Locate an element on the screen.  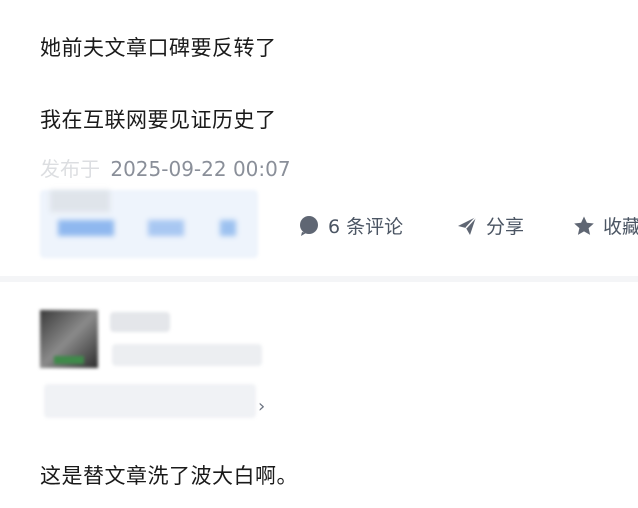
commenter-avatar is located at coordinates (69, 339).